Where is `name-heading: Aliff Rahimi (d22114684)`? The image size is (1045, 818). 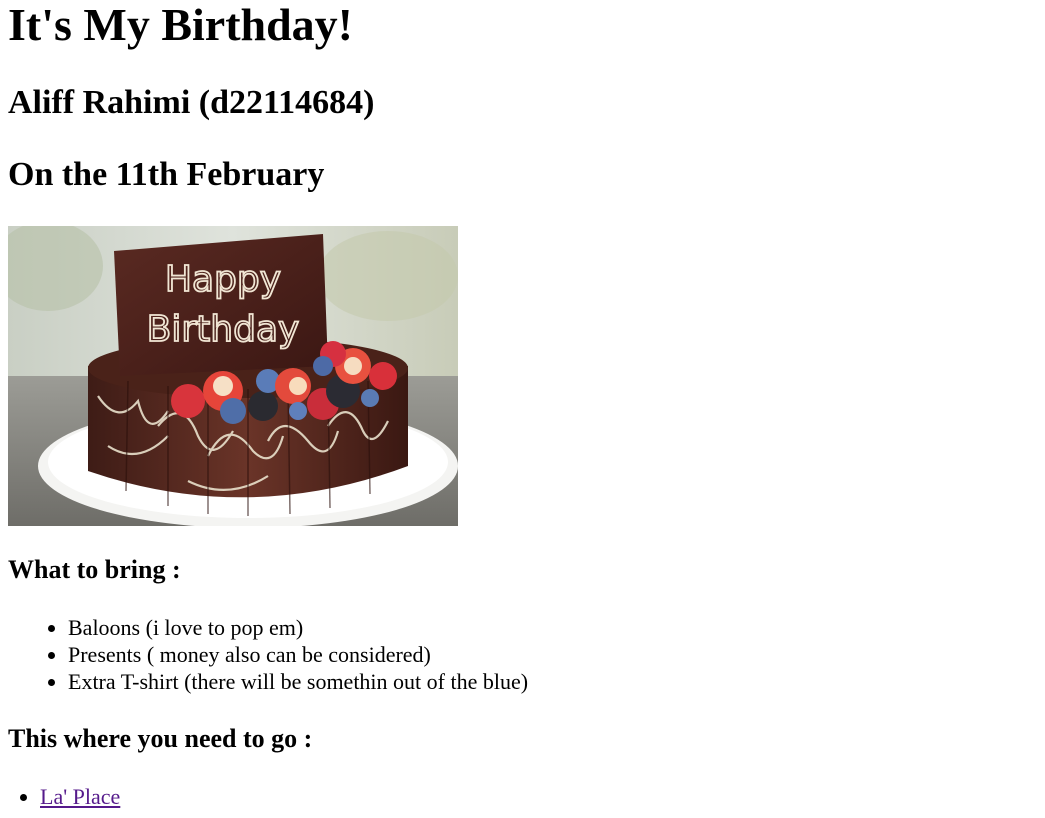
name-heading: Aliff Rahimi (d22114684) is located at coordinates (191, 102).